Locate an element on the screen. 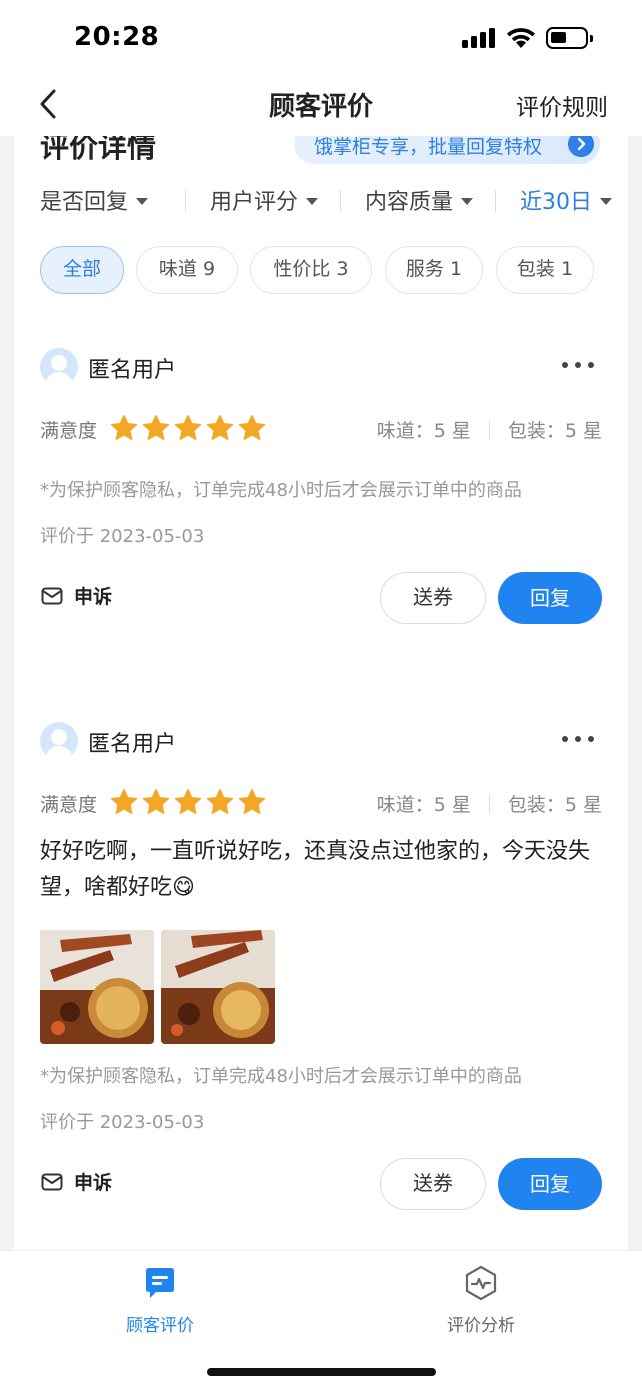 The width and height of the screenshot is (642, 1389). filter-user-rating: 用户评分 is located at coordinates (264, 200).